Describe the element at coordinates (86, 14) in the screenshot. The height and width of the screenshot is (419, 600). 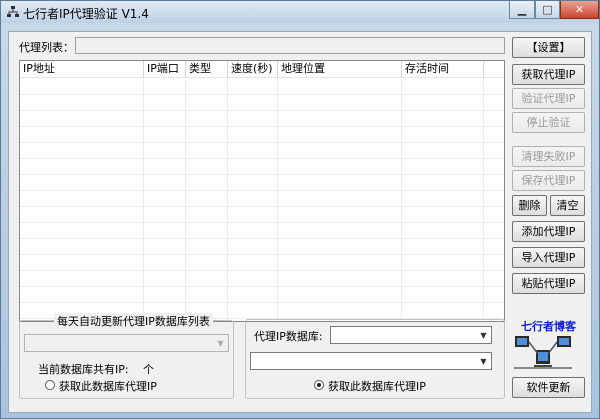
I see `window-title: 七行者IP代理验证 V1.4` at that location.